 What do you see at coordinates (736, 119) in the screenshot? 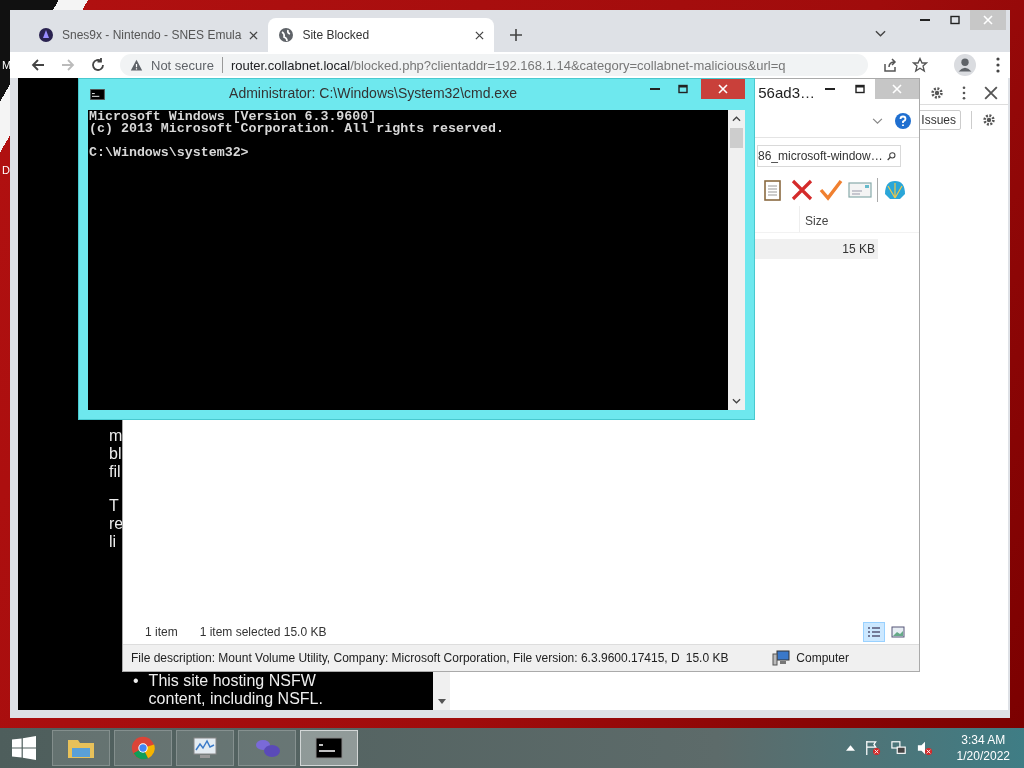
I see `scroll-up-icon` at bounding box center [736, 119].